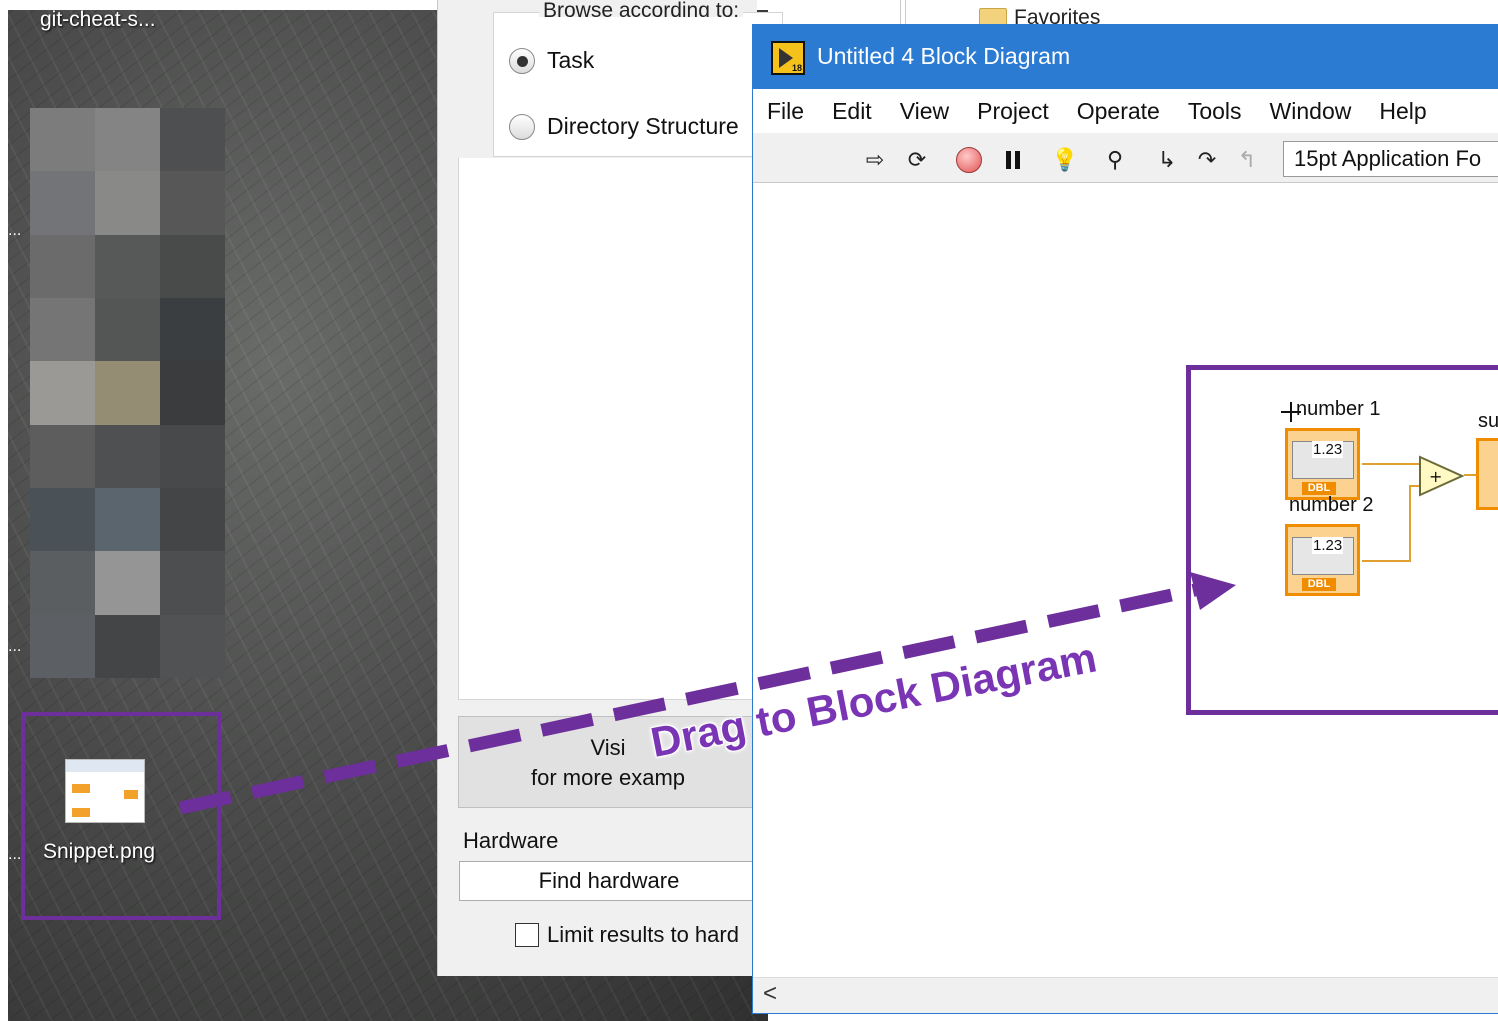  I want to click on sum-indicator-label: su, so click(1488, 421).